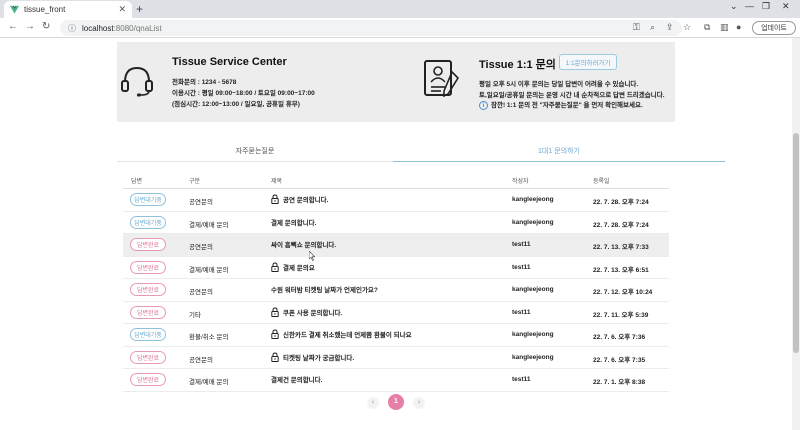  Describe the element at coordinates (520, 182) in the screenshot. I see `header-author: 작성자` at that location.